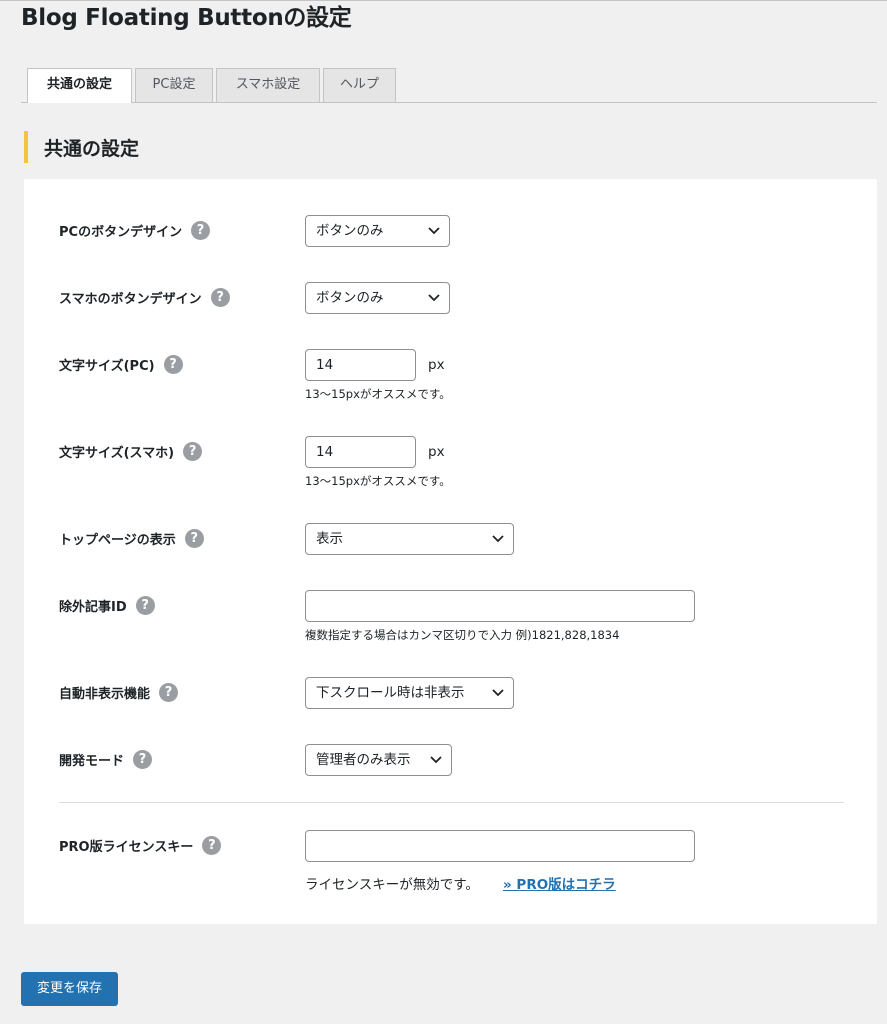 The width and height of the screenshot is (887, 1024). What do you see at coordinates (93, 607) in the screenshot?
I see `exclude-ids-label-text: 除外記事ID` at bounding box center [93, 607].